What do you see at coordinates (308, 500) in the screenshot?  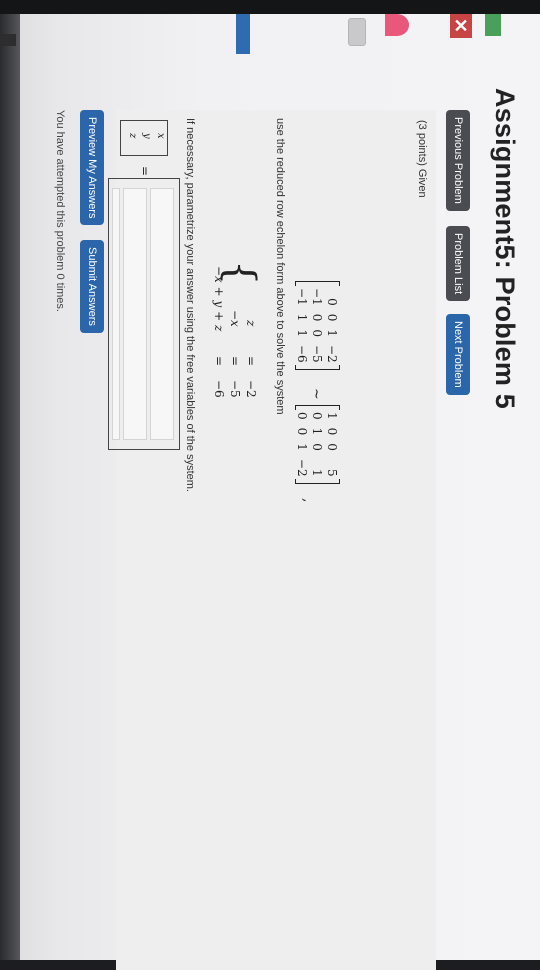 I see `matrix-comma: ,` at bounding box center [308, 500].